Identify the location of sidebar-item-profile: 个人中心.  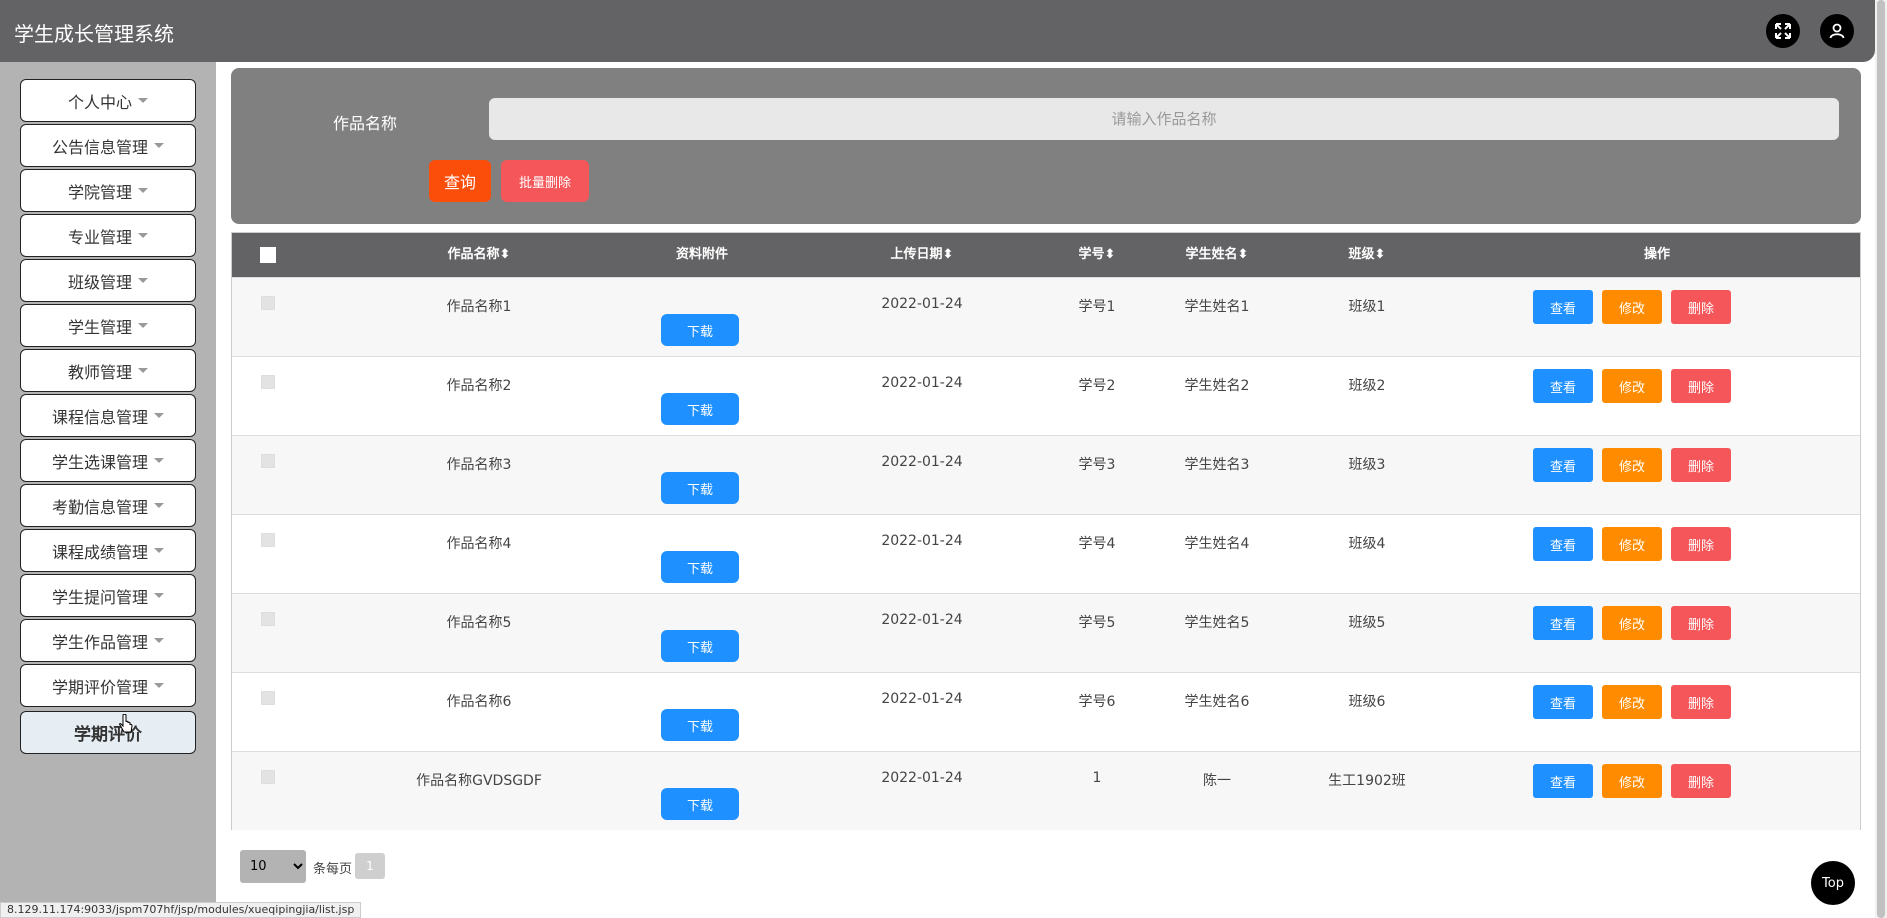
(108, 100).